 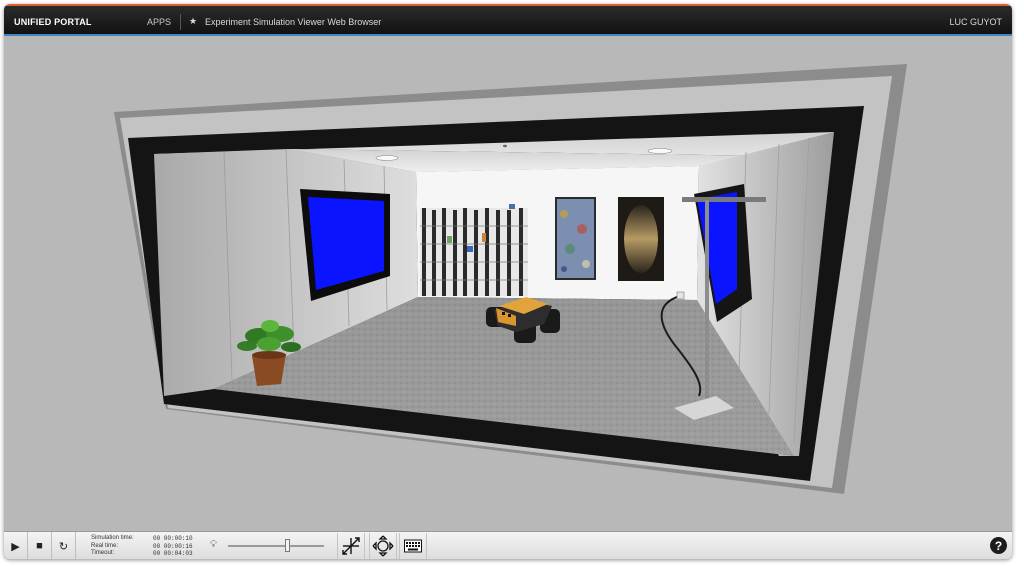 What do you see at coordinates (998, 545) in the screenshot?
I see `help-button: ?` at bounding box center [998, 545].